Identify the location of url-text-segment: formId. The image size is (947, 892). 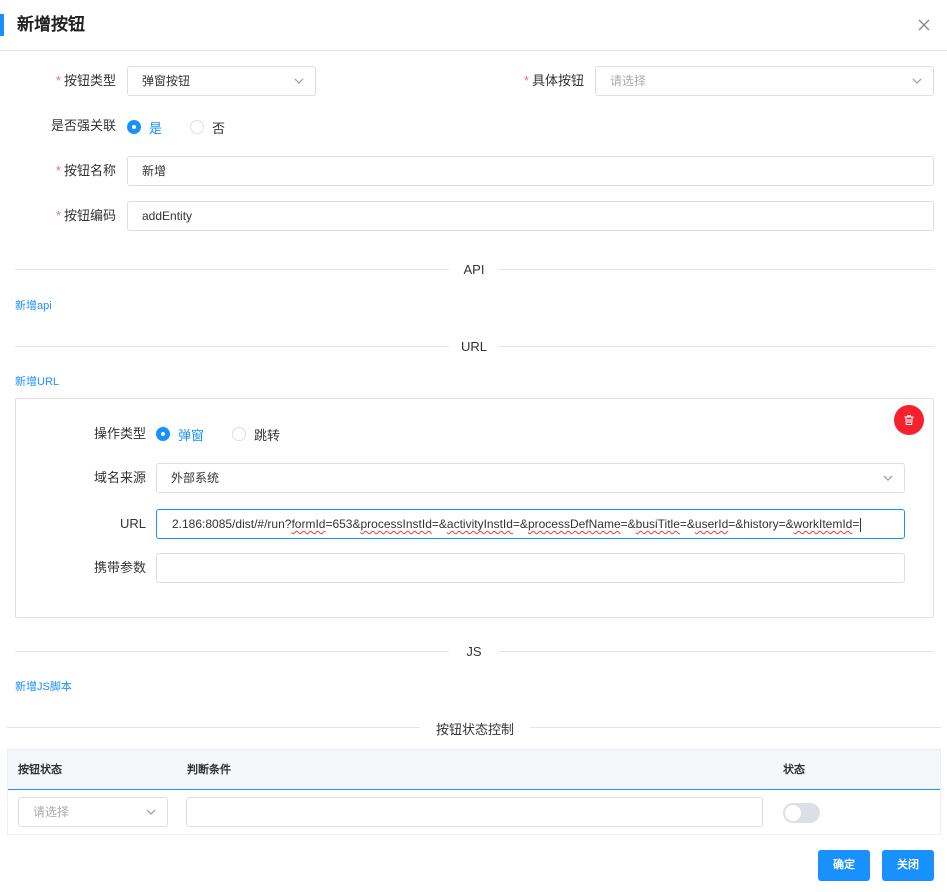
(308, 524).